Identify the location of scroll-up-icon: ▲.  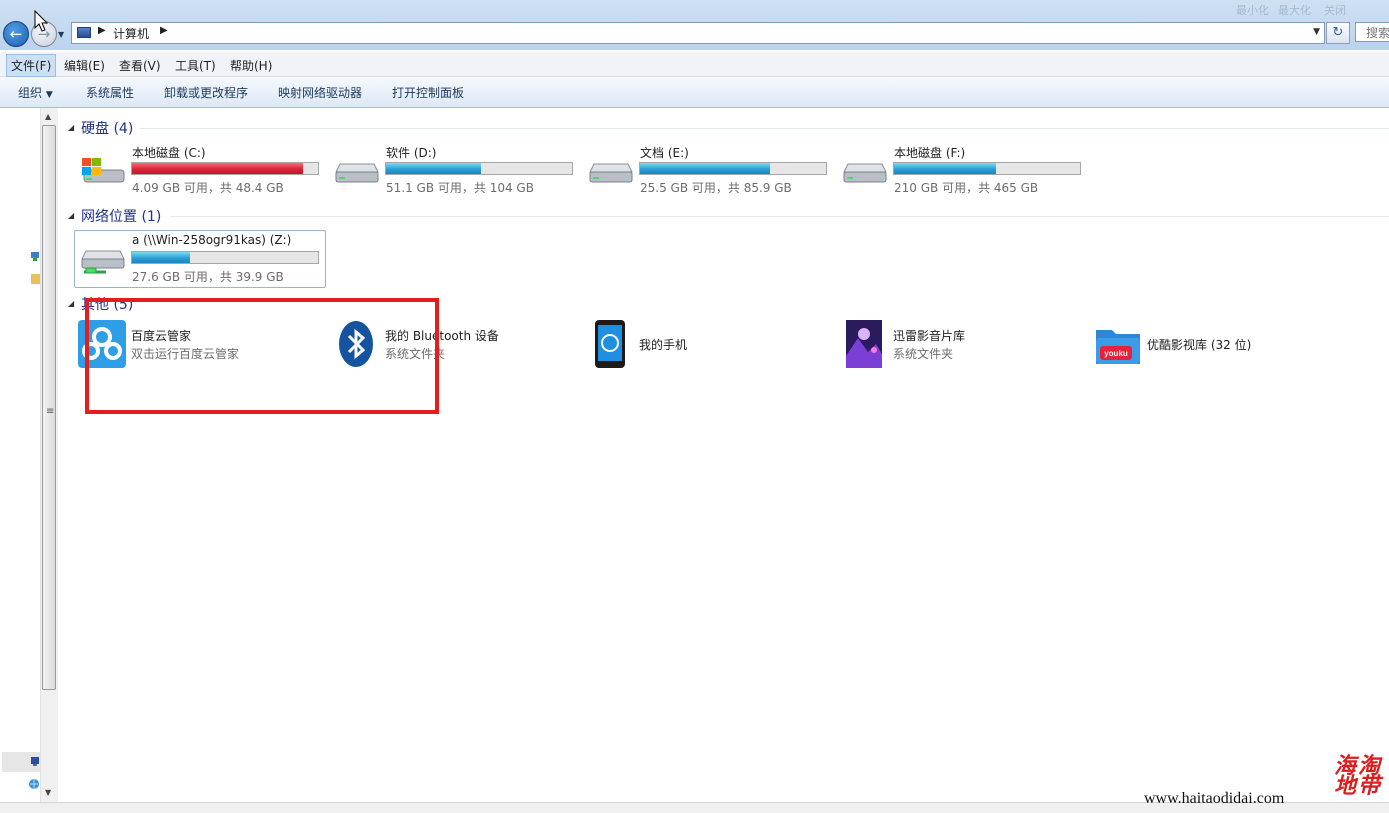
(48, 116).